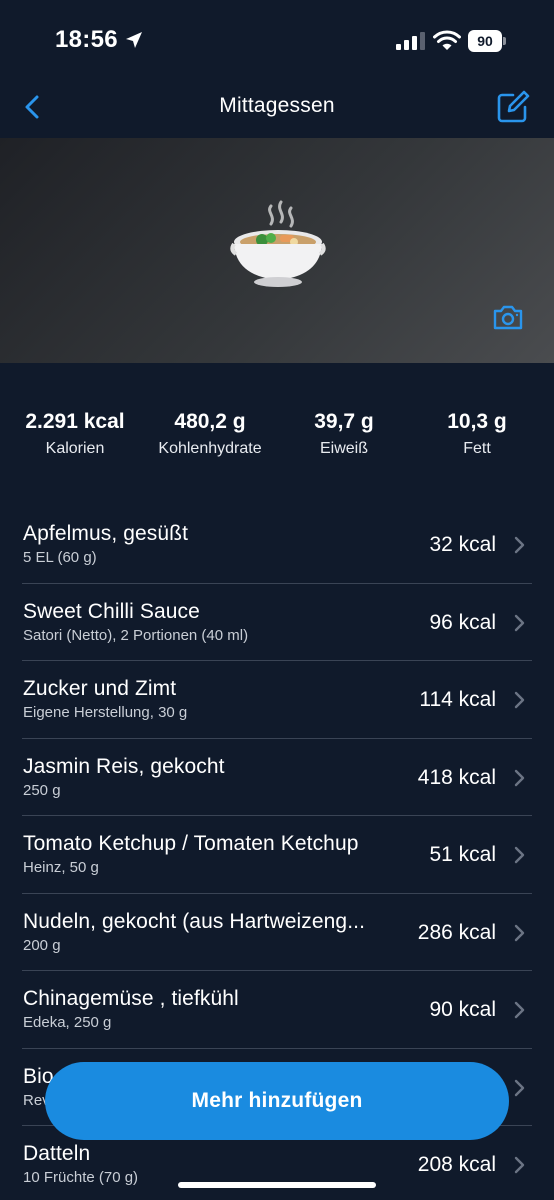 The height and width of the screenshot is (1200, 554). I want to click on signal-icon, so click(410, 41).